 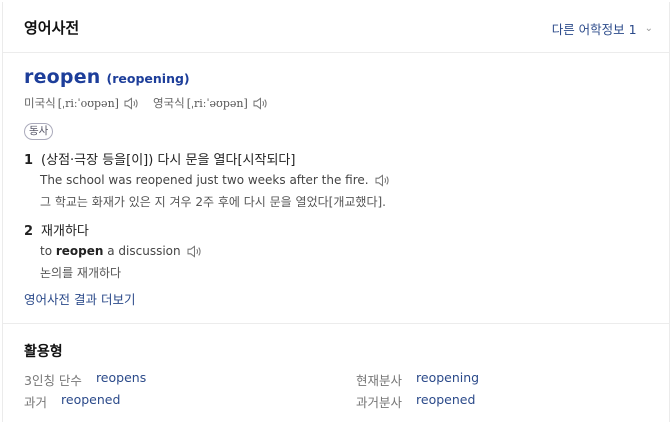 I want to click on pronunciation-row: 미국식 [ˌriːˈoʊpən] 영국식 [ˌriːˈəʊpən], so click(x=153, y=103).